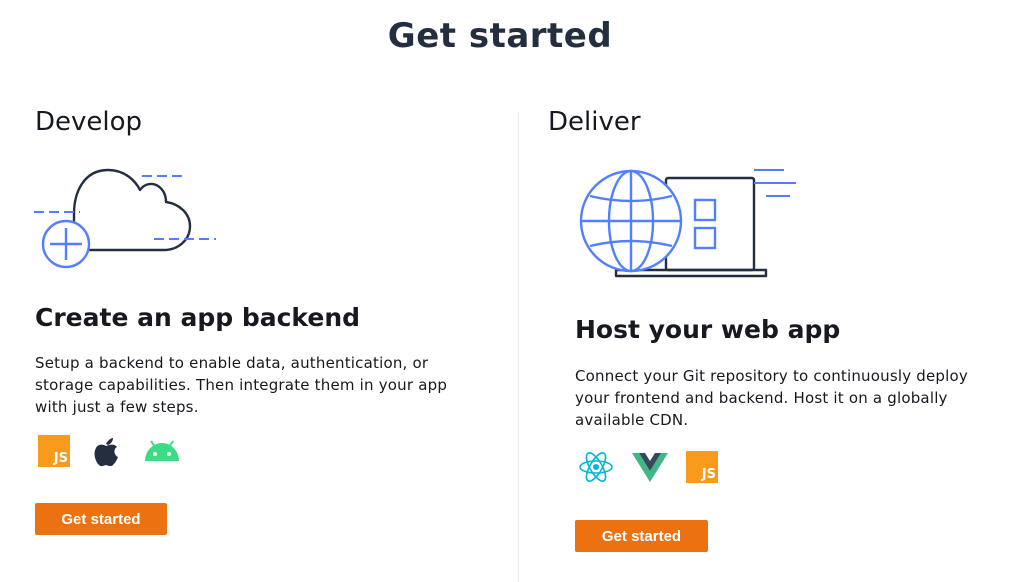 Image resolution: width=1013 pixels, height=582 pixels. Describe the element at coordinates (106, 451) in the screenshot. I see `apple-icon` at that location.